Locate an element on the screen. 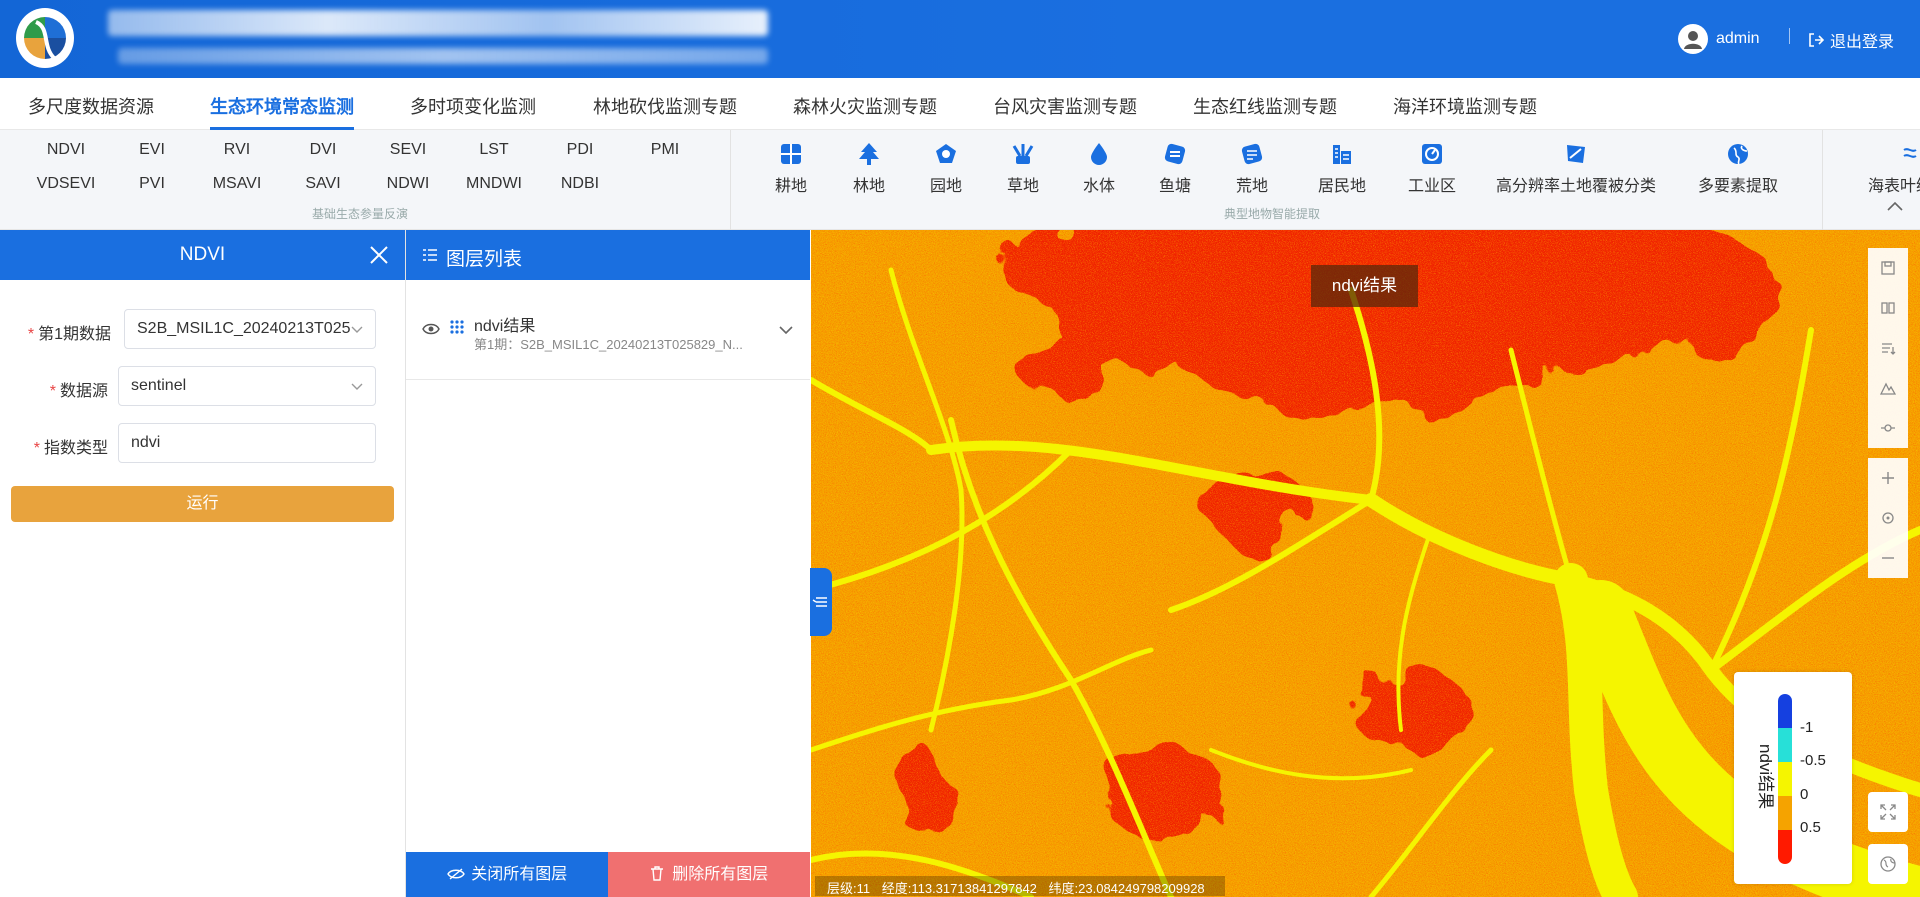 The width and height of the screenshot is (1920, 897). avatar is located at coordinates (1693, 39).